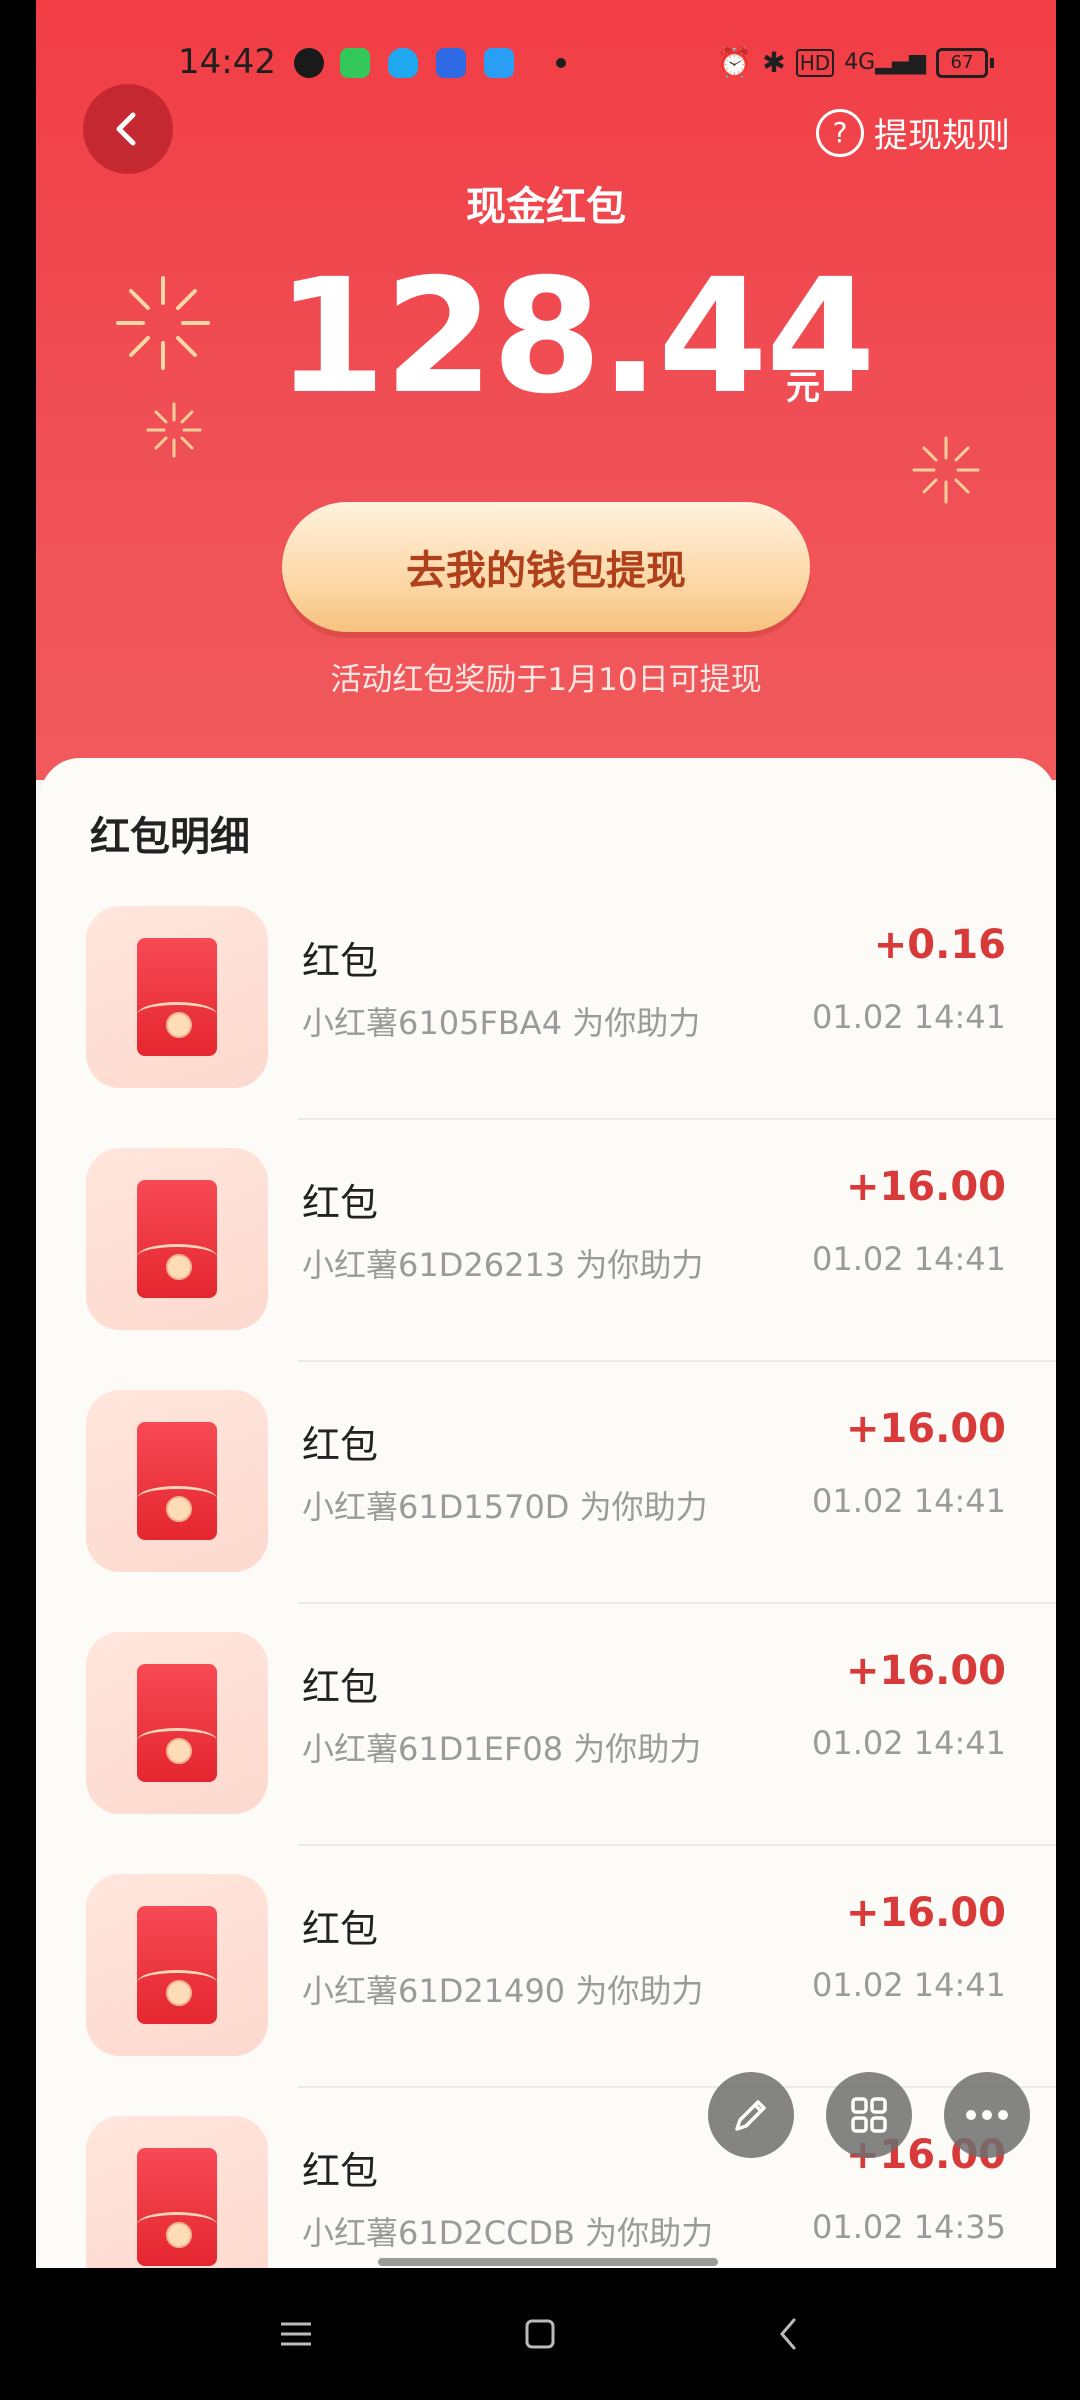 This screenshot has width=1080, height=2400. What do you see at coordinates (548, 999) in the screenshot?
I see `list-item: 红包 小红薯6105FBA4 为你助力 +0.16 01.02 14:41` at bounding box center [548, 999].